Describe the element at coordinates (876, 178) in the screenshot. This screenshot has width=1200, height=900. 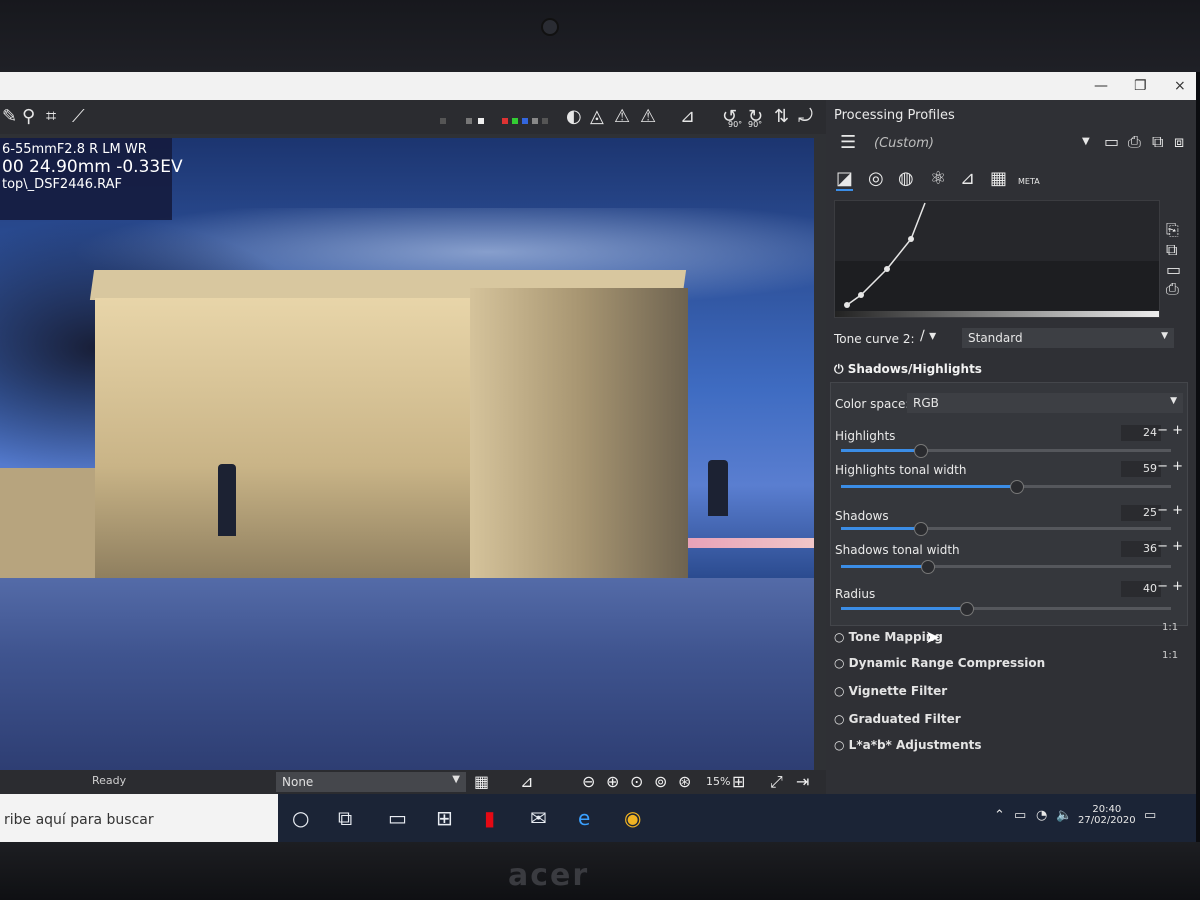
I see `detail-tab: ◎` at that location.